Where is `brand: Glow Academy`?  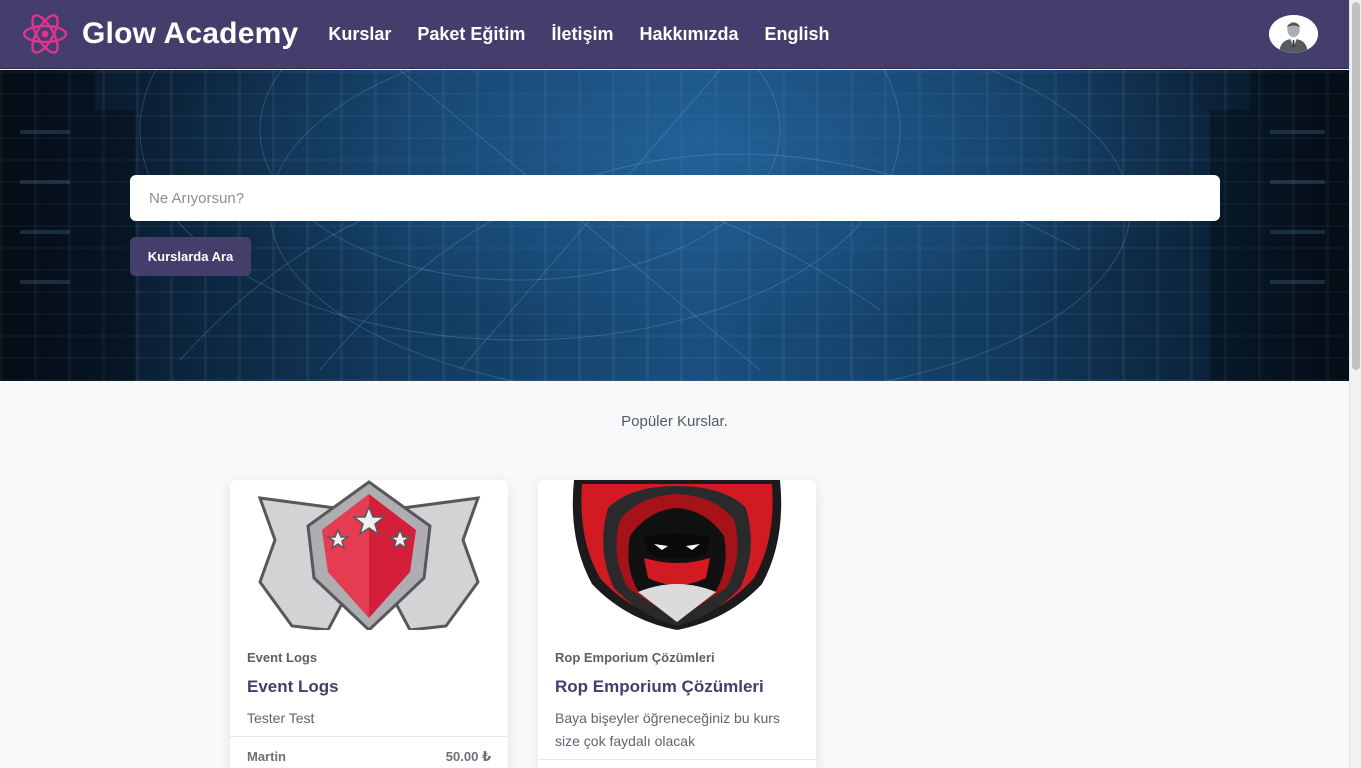 brand: Glow Academy is located at coordinates (160, 34).